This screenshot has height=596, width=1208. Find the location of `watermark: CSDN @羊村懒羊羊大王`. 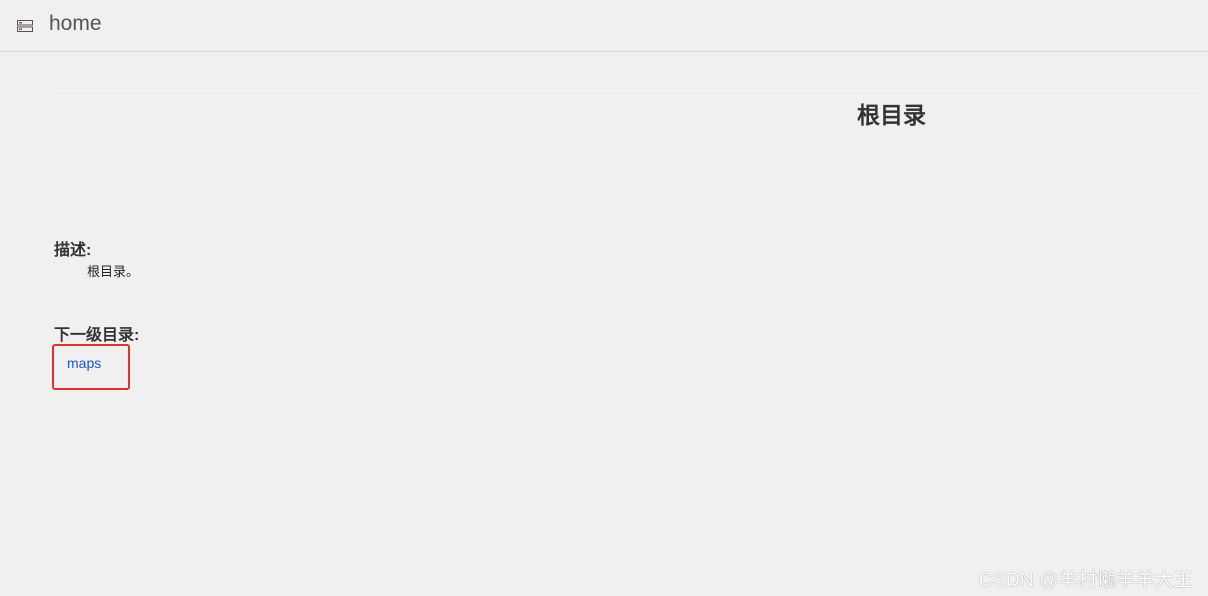

watermark: CSDN @羊村懒羊羊大王 is located at coordinates (1085, 580).